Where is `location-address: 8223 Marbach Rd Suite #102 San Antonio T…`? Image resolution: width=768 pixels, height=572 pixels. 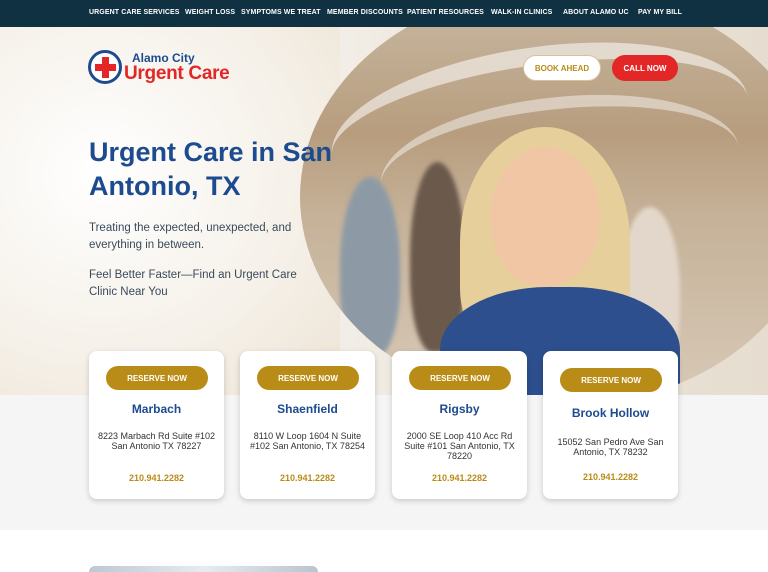 location-address: 8223 Marbach Rd Suite #102 San Antonio T… is located at coordinates (156, 441).